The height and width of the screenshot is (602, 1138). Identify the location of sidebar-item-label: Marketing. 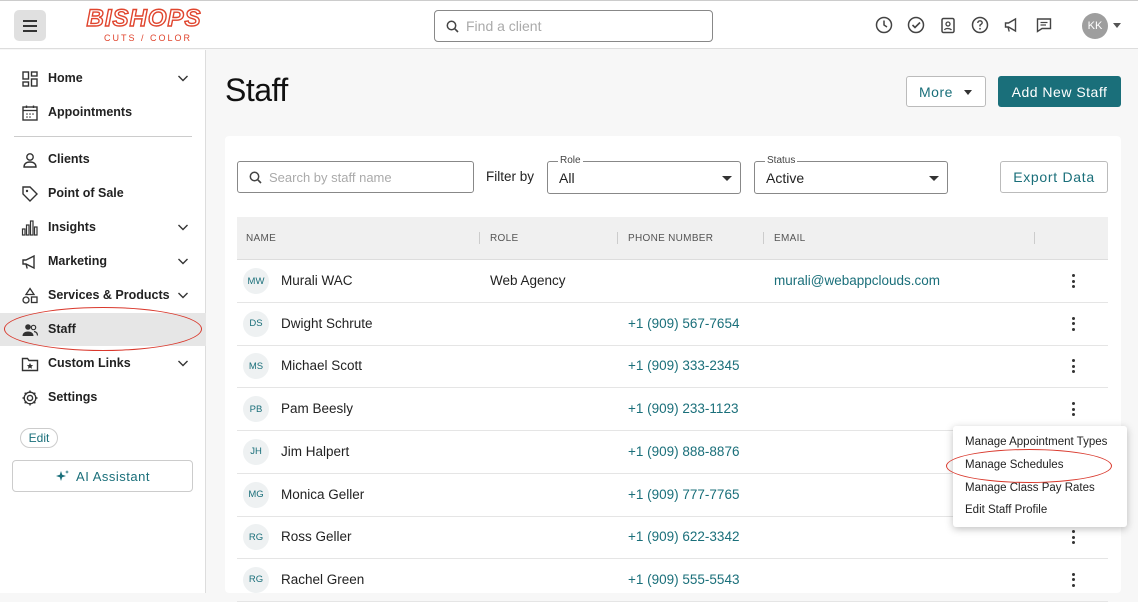
(78, 261).